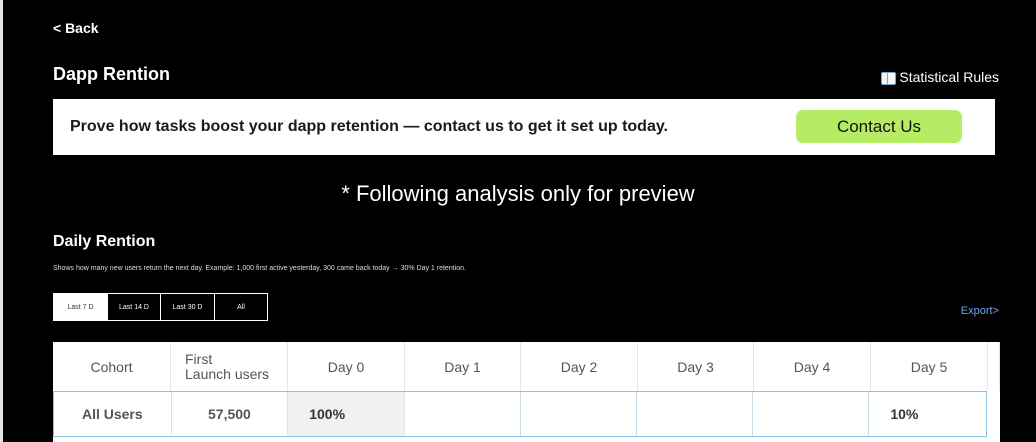 Image resolution: width=1036 pixels, height=442 pixels. What do you see at coordinates (227, 373) in the screenshot?
I see `header-first-launch-line2: Launch users` at bounding box center [227, 373].